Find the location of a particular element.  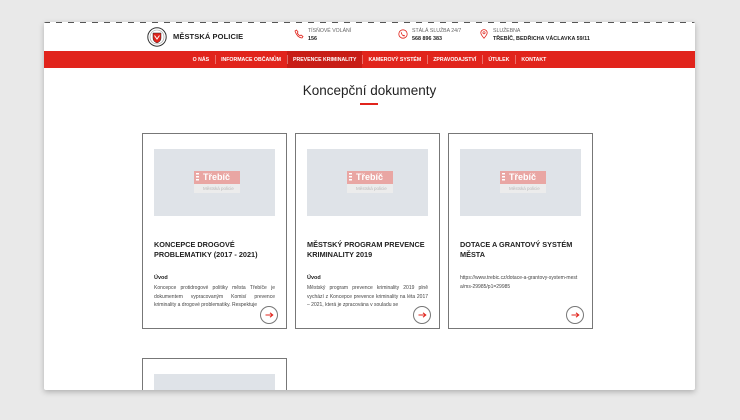

contact-value: 156 is located at coordinates (312, 39).